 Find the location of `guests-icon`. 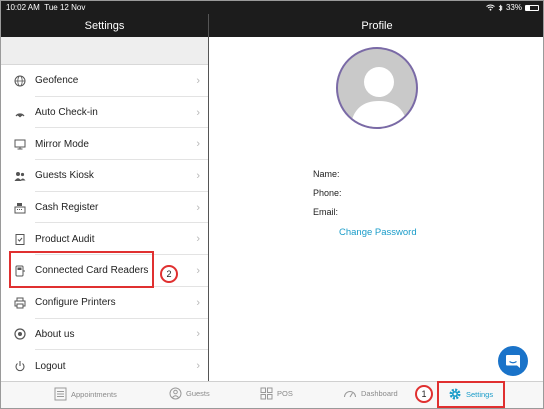

guests-icon is located at coordinates (175, 393).